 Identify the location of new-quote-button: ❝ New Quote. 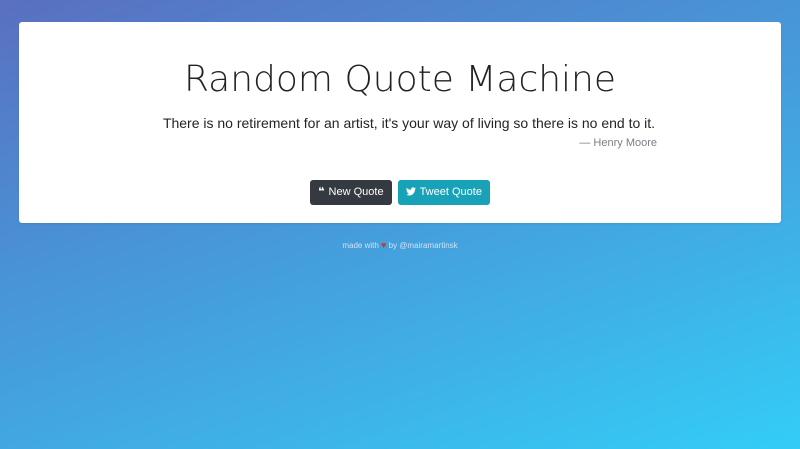
(351, 192).